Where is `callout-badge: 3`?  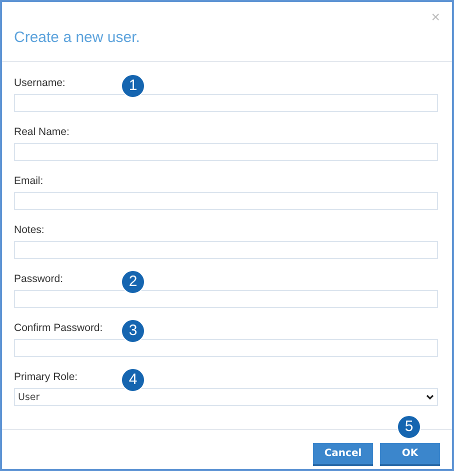 callout-badge: 3 is located at coordinates (133, 331).